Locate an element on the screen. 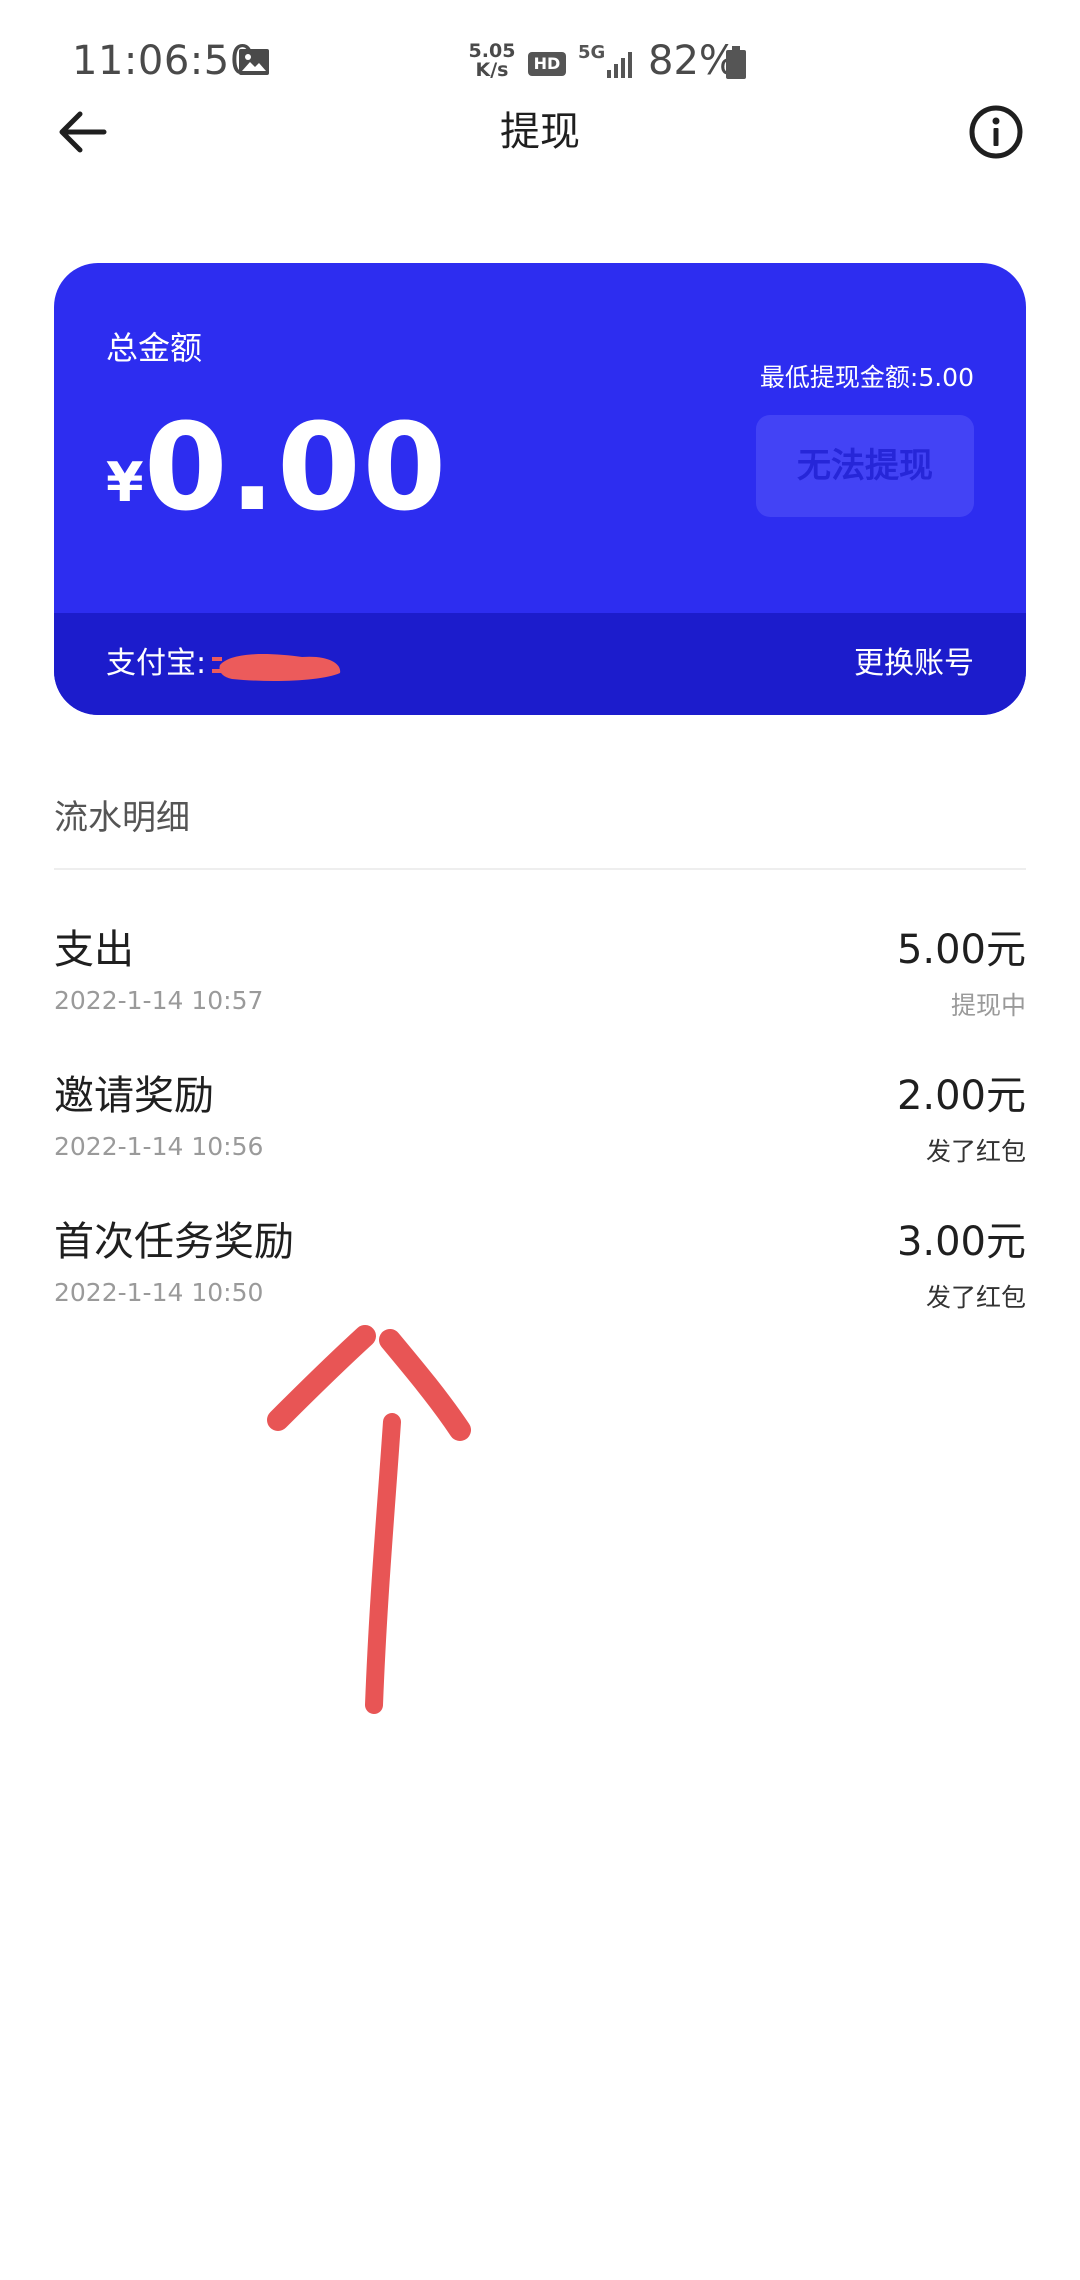 The height and width of the screenshot is (2280, 1080). transaction-date: 2022-1-14 10:56 is located at coordinates (159, 1146).